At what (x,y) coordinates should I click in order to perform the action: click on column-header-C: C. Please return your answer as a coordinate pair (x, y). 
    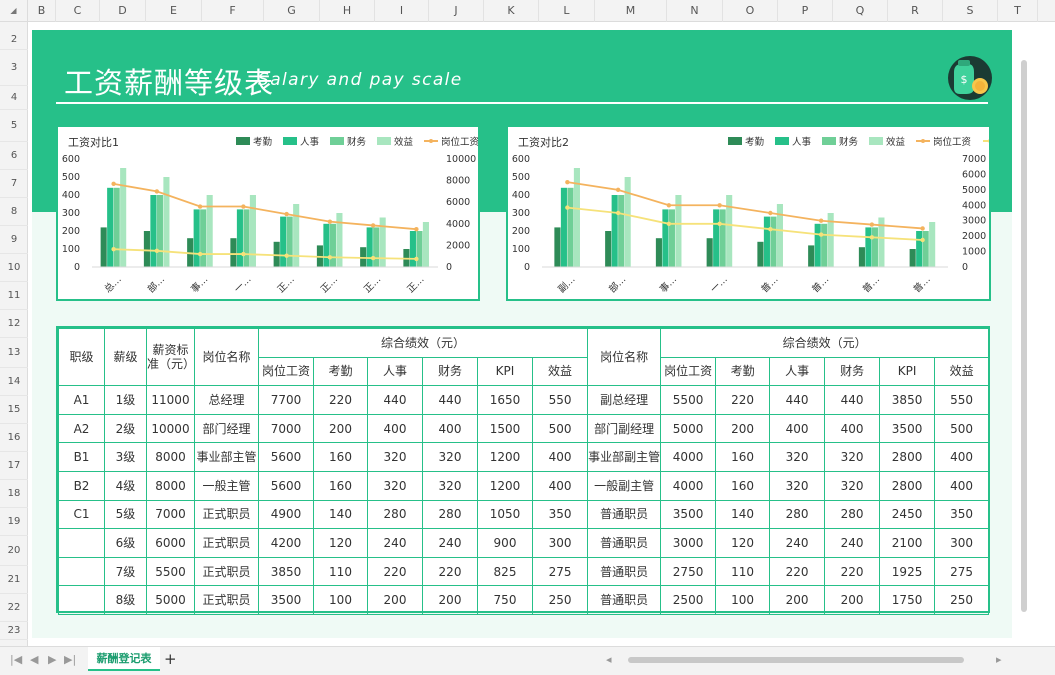
    Looking at the image, I should click on (78, 11).